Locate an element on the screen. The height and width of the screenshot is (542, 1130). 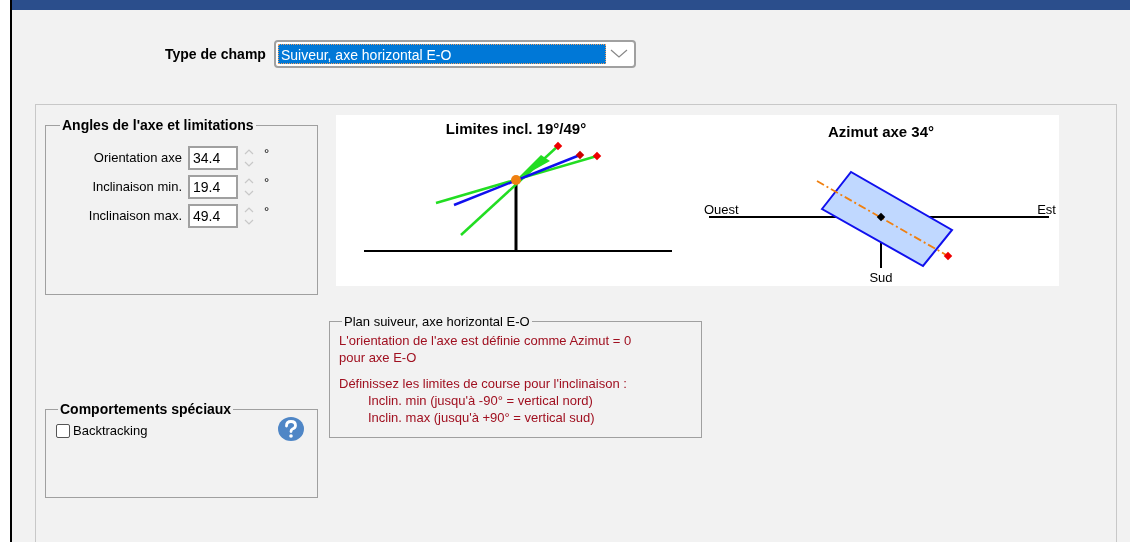
info-text: Définissez les limites de course pour l'inclinaison : is located at coordinates (483, 383).